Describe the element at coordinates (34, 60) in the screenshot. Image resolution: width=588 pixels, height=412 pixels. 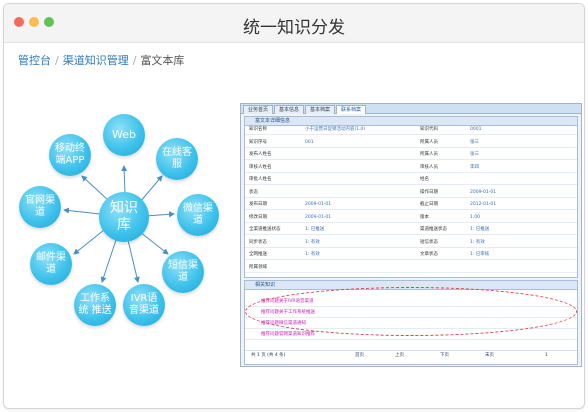
I see `breadcrumb-item-console: 管控台` at that location.